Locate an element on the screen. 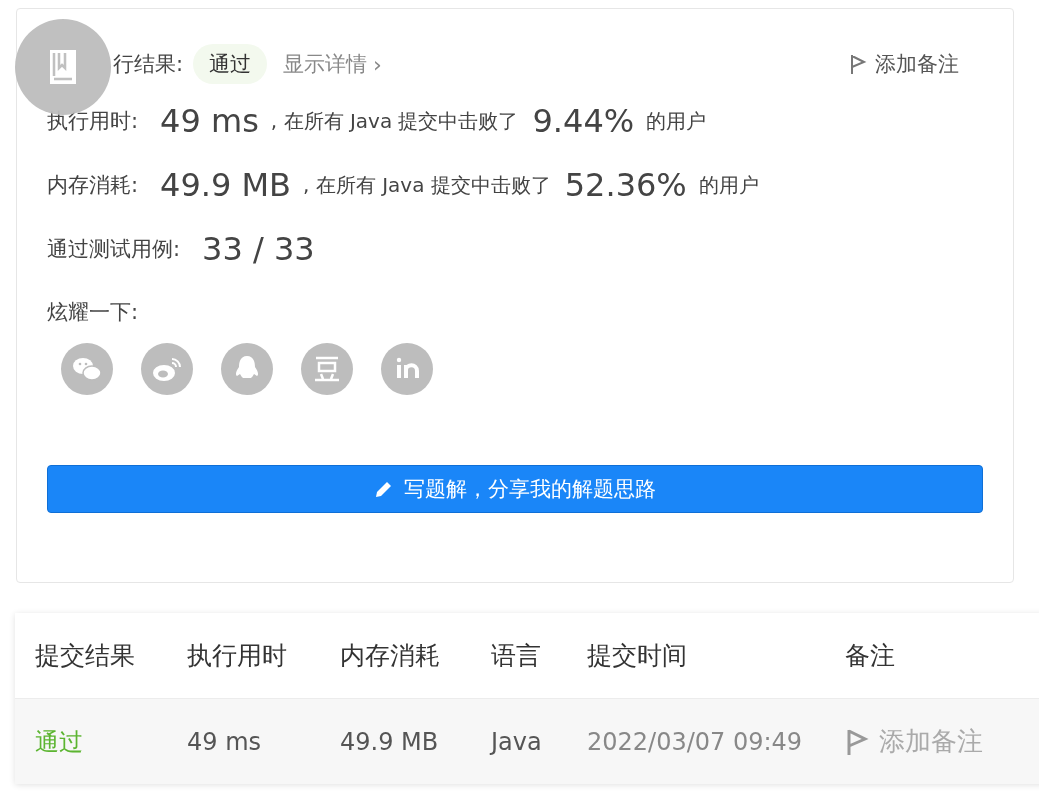 Image resolution: width=1039 pixels, height=793 pixels. column-header: 执行用时 is located at coordinates (237, 656).